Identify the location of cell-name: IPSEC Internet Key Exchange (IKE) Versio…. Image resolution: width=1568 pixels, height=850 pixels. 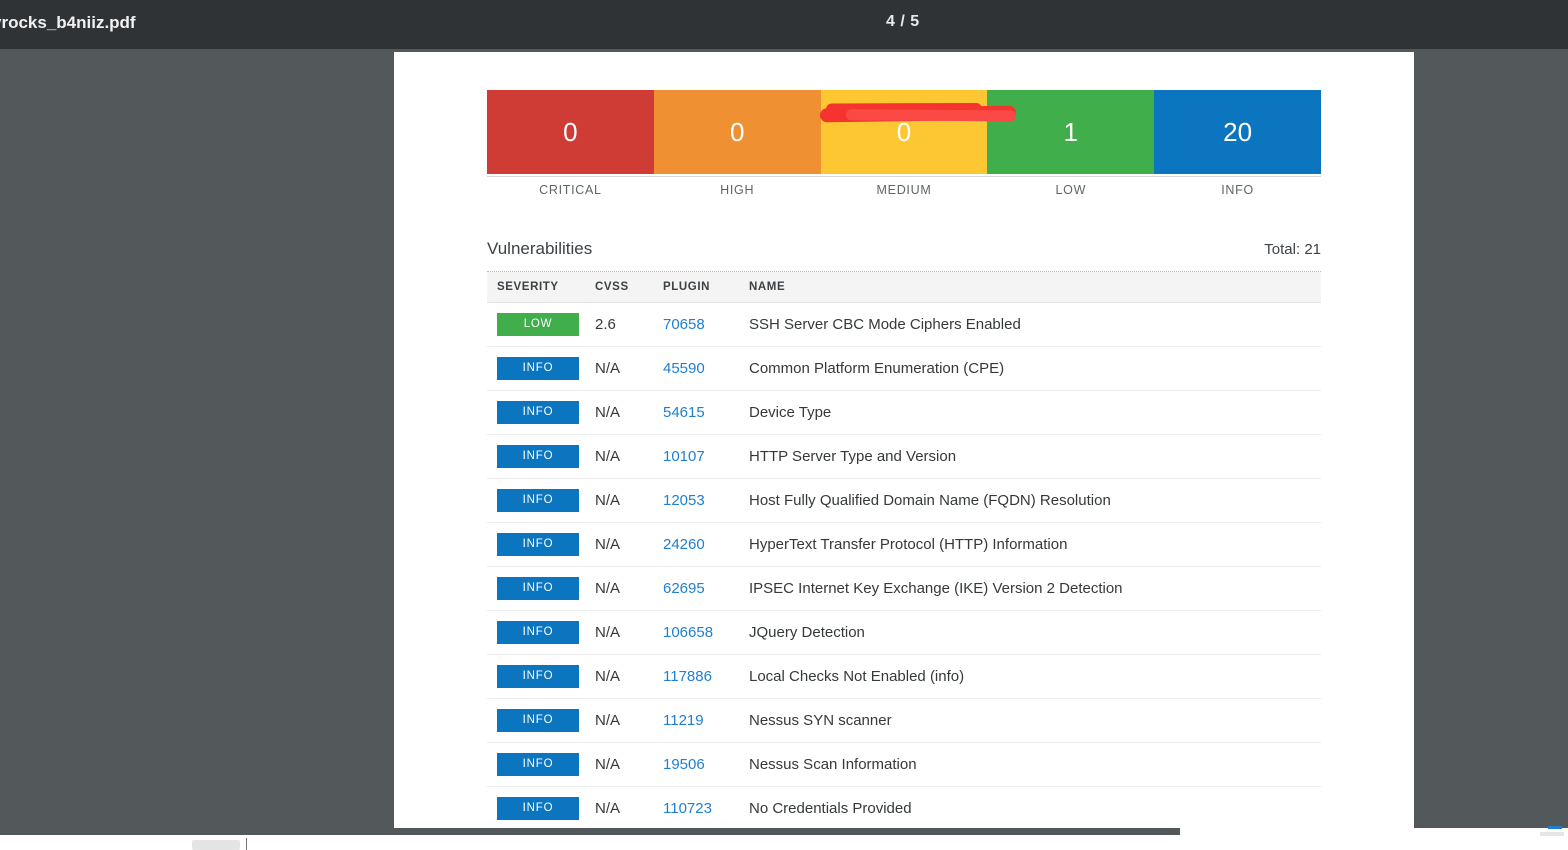
(936, 588).